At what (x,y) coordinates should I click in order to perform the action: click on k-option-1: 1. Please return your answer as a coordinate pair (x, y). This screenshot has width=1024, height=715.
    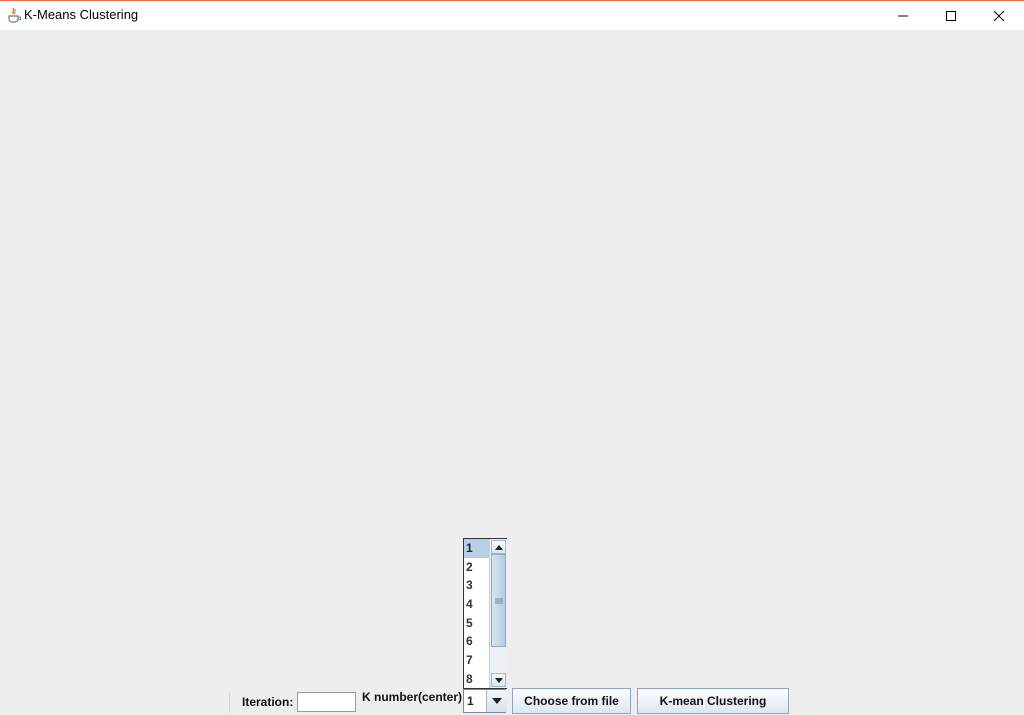
    Looking at the image, I should click on (476, 548).